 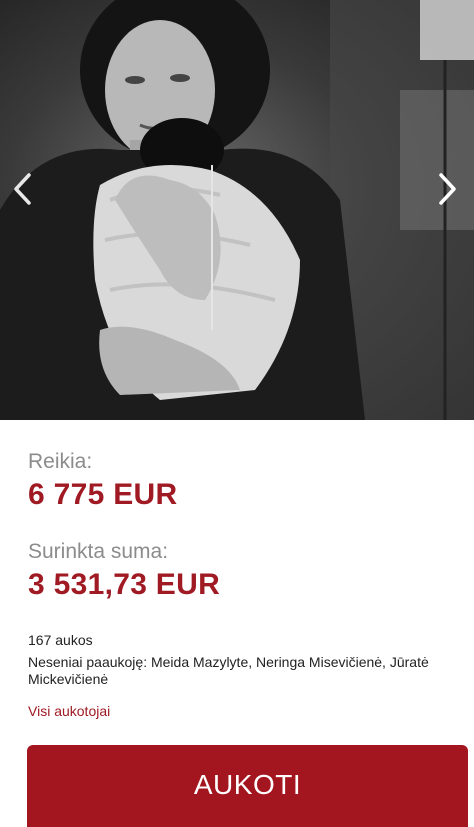 What do you see at coordinates (447, 189) in the screenshot?
I see `chevron-right-icon` at bounding box center [447, 189].